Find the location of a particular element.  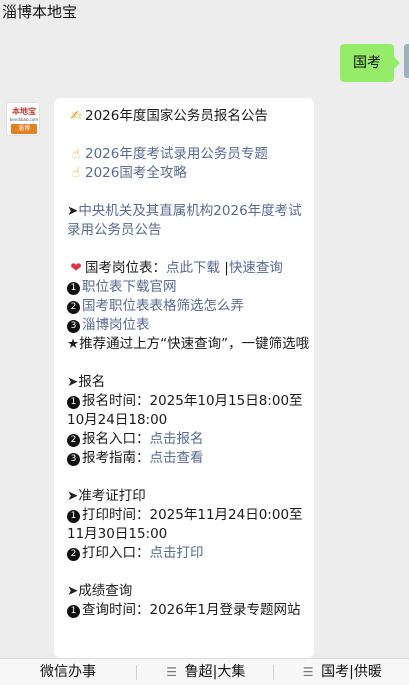

article-link: 2026年度考试录用公务员专题 is located at coordinates (176, 154).